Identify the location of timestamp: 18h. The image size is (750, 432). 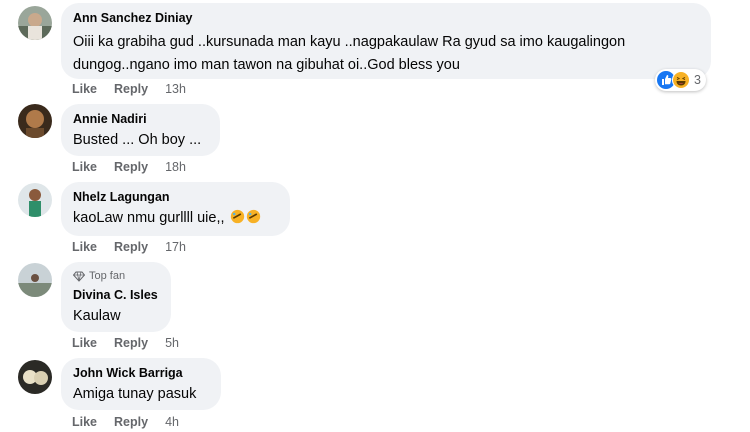
(175, 167).